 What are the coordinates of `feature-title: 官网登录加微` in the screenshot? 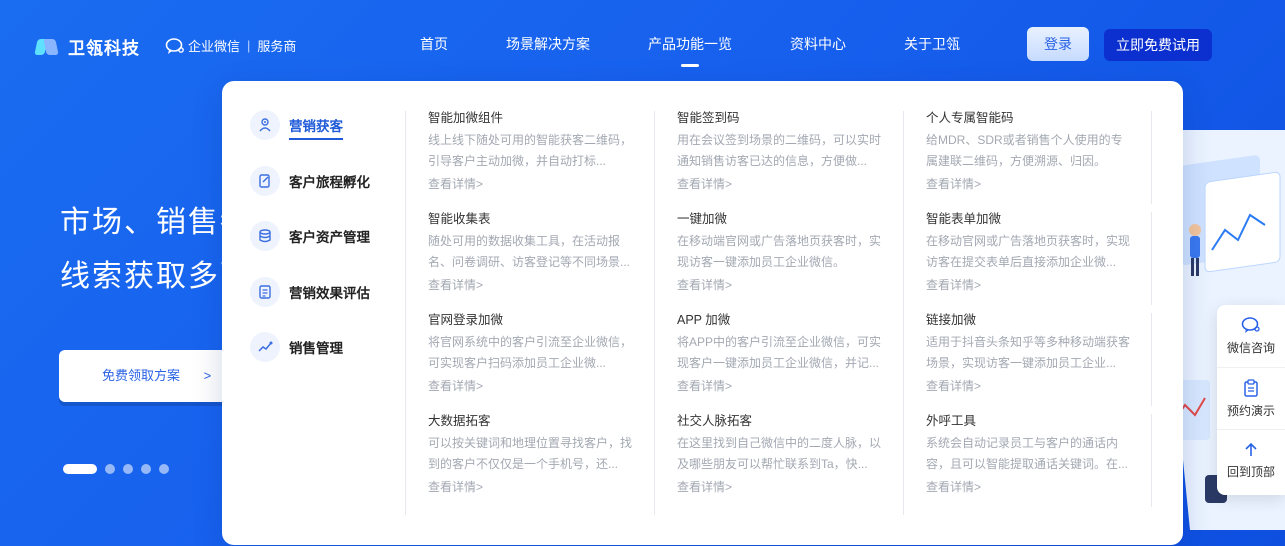 It's located at (466, 320).